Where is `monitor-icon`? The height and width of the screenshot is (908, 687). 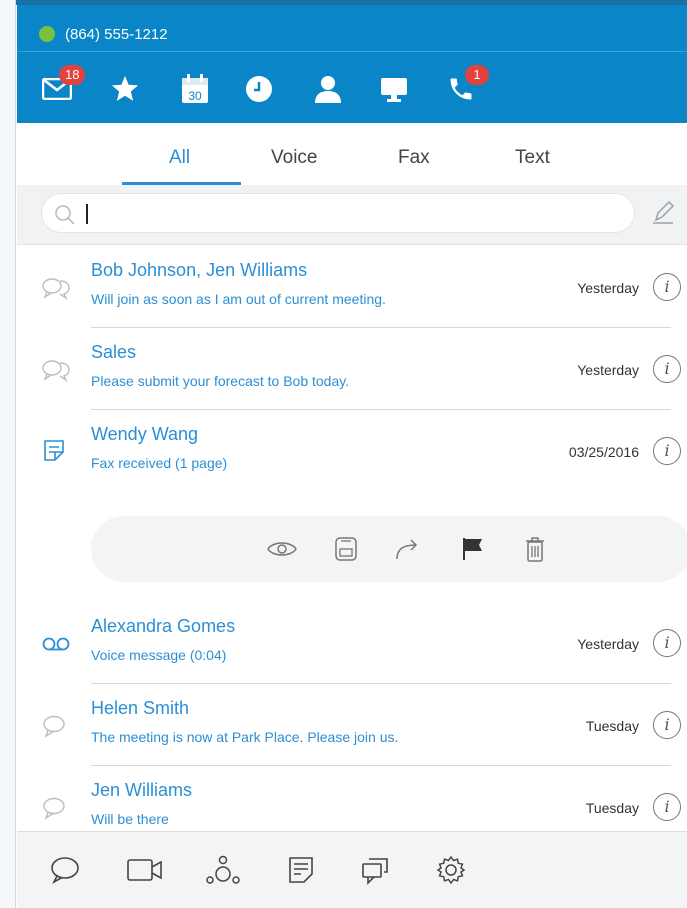
monitor-icon is located at coordinates (394, 90).